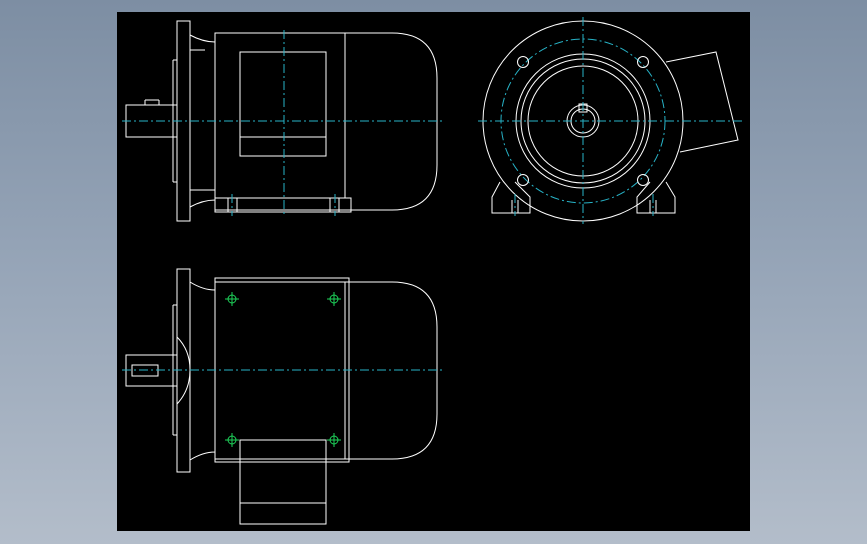  What do you see at coordinates (643, 180) in the screenshot?
I see `front-bolt-hole-br` at bounding box center [643, 180].